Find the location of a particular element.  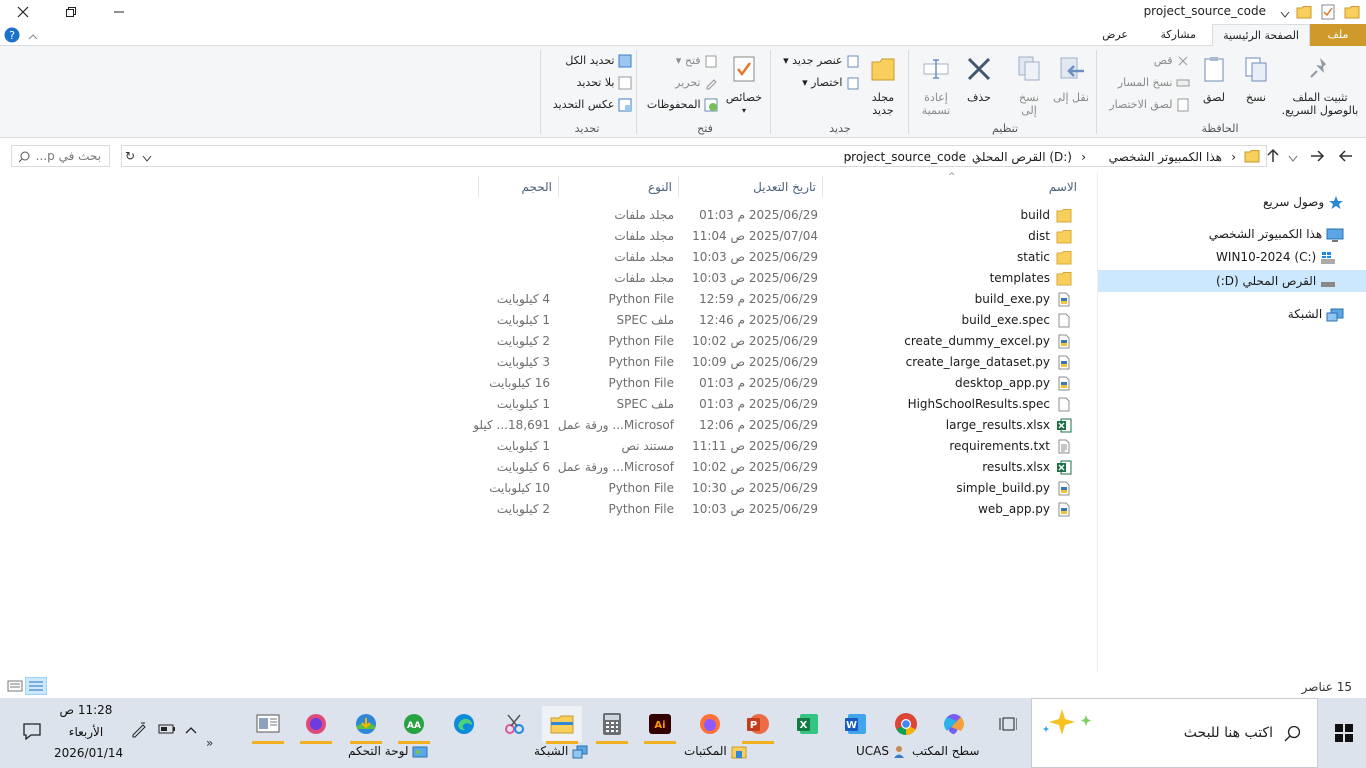

nav-item-drive-c: WIN10-2024 (C:) is located at coordinates (1276, 257).